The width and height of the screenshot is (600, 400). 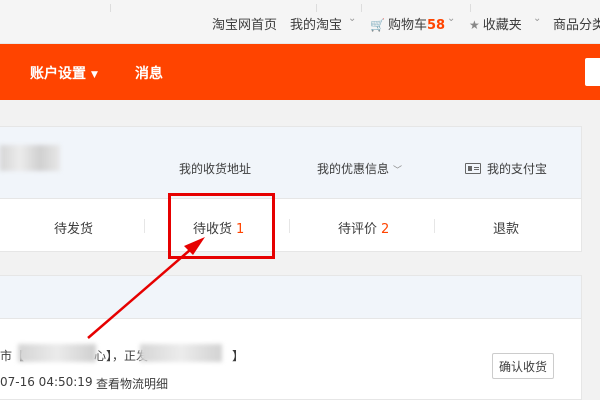 What do you see at coordinates (385, 229) in the screenshot?
I see `tab-count: 2` at bounding box center [385, 229].